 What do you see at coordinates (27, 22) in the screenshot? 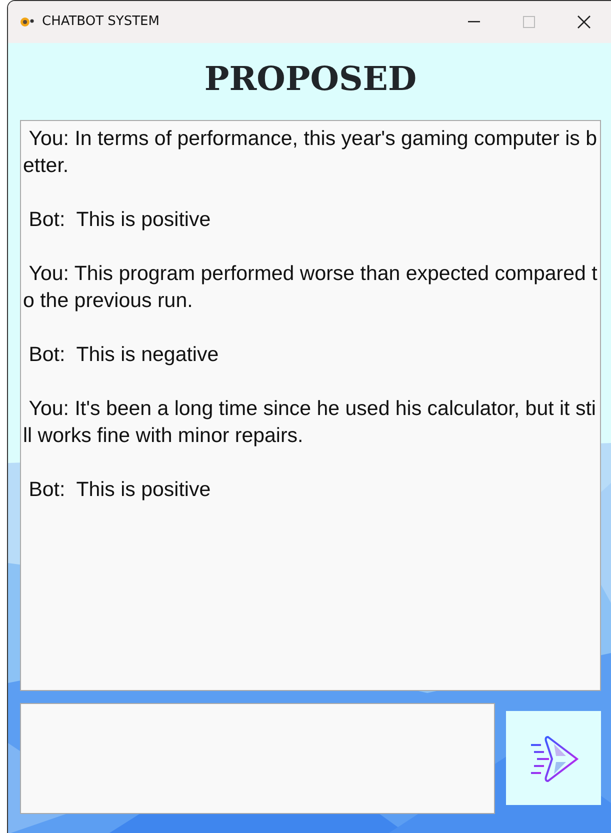
I see `app-icon` at bounding box center [27, 22].